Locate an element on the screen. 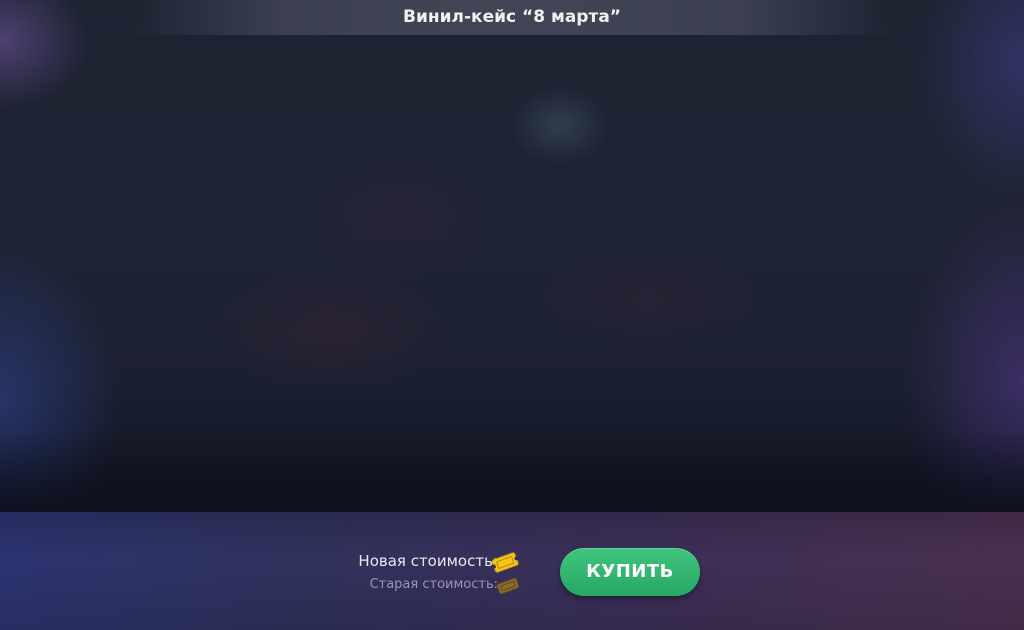 This screenshot has height=630, width=1024. ticket-icon is located at coordinates (505, 564).